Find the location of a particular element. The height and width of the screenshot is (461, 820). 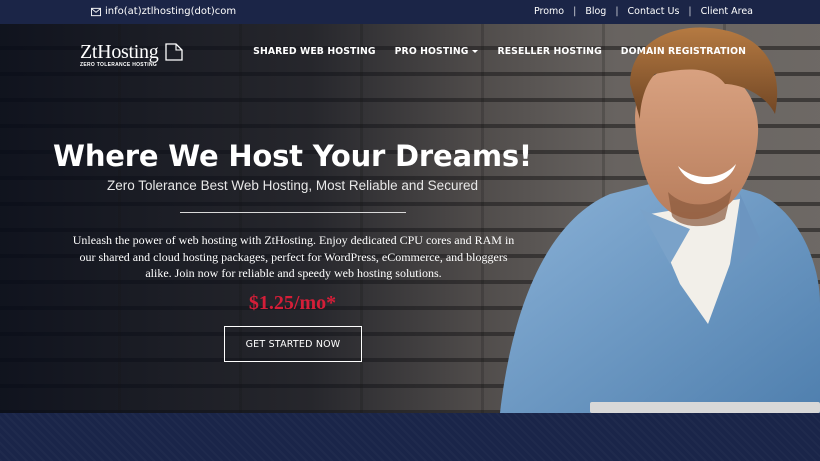

site-logo: ZtHosting ZERO TOLERANCE HOSTING is located at coordinates (131, 54).